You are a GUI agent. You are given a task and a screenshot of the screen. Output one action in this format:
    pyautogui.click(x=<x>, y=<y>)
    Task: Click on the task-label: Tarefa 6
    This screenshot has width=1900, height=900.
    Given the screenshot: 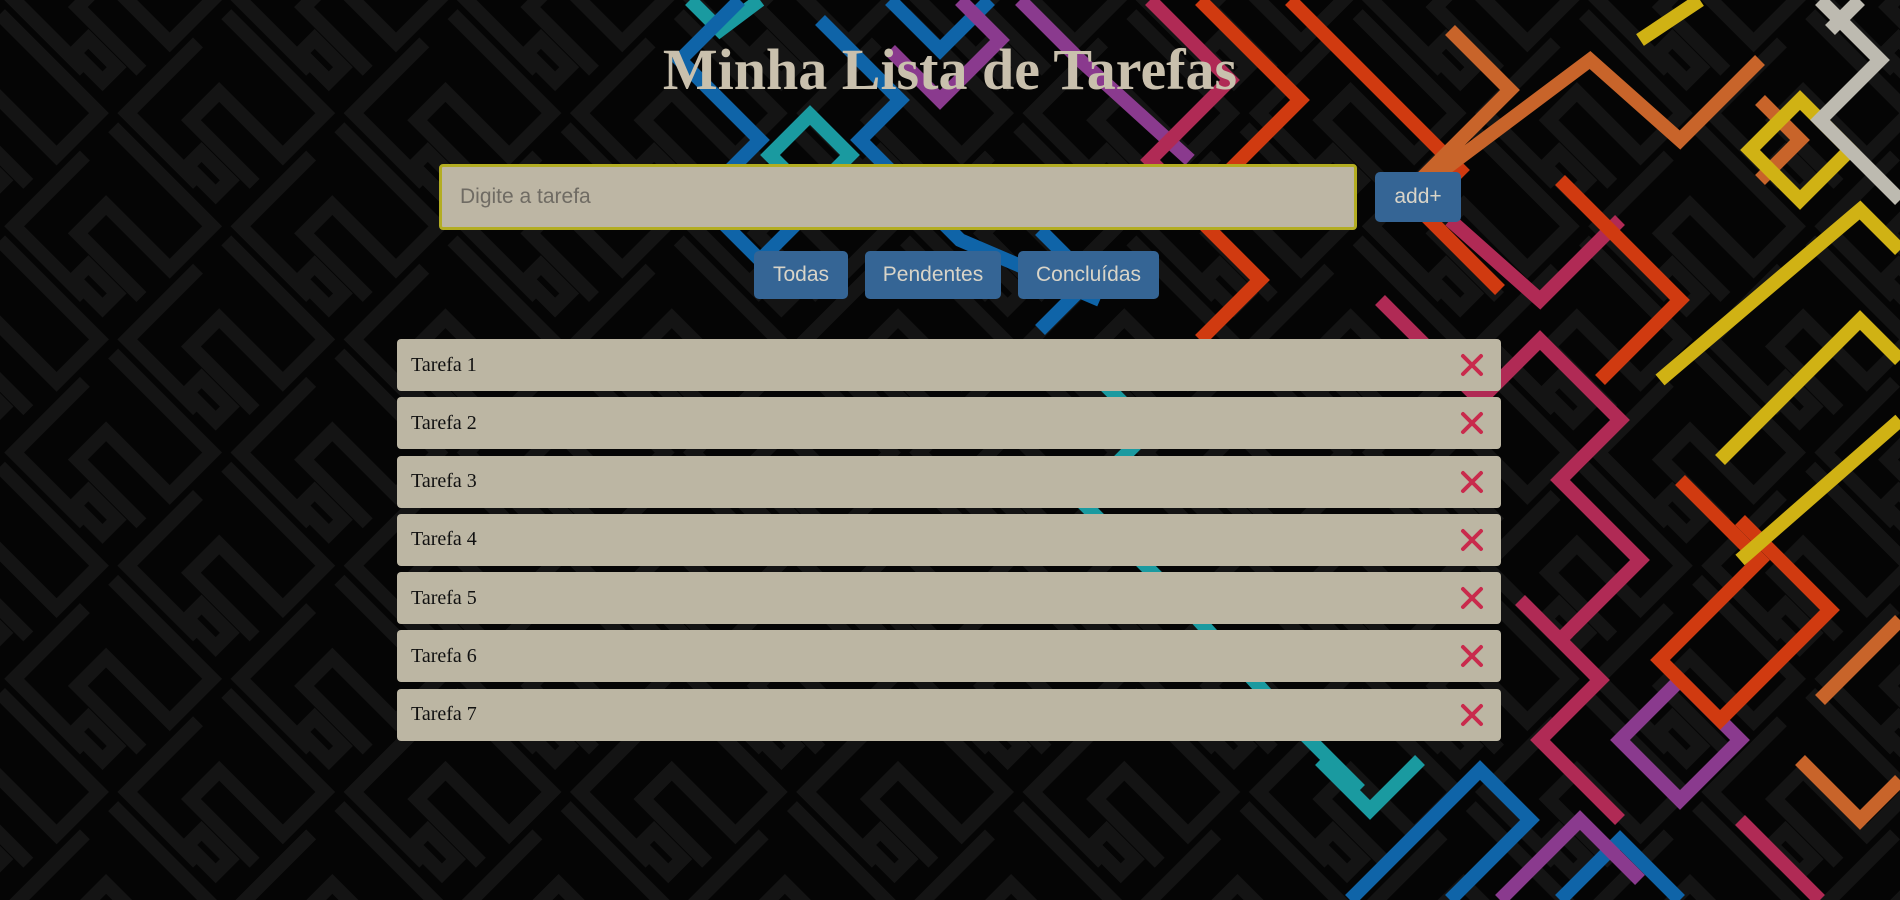 What is the action you would take?
    pyautogui.click(x=444, y=655)
    